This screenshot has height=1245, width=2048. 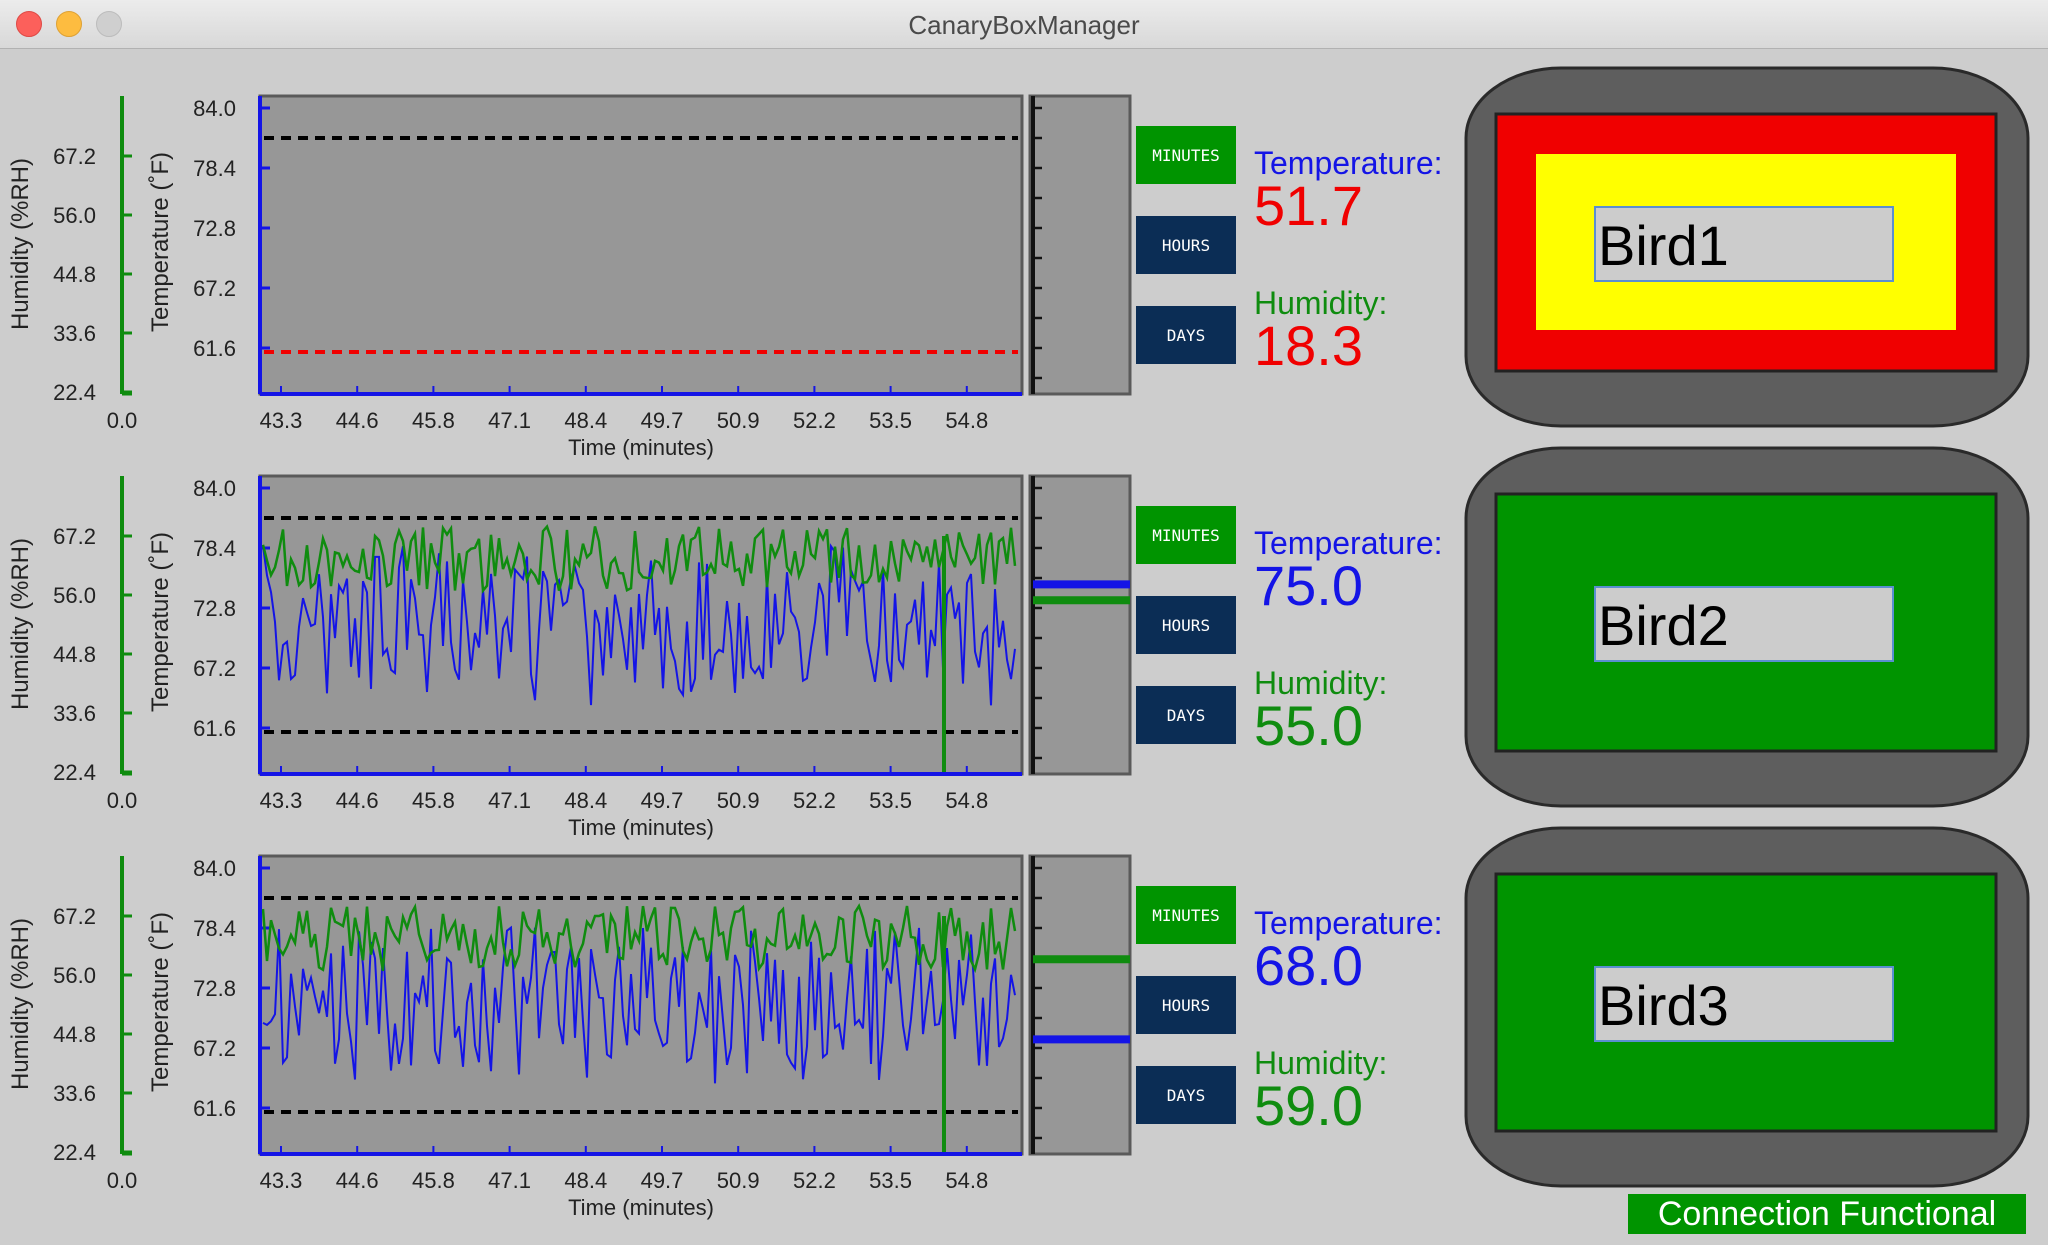 What do you see at coordinates (357, 800) in the screenshot?
I see `bird2-time-tick-label: 44.6` at bounding box center [357, 800].